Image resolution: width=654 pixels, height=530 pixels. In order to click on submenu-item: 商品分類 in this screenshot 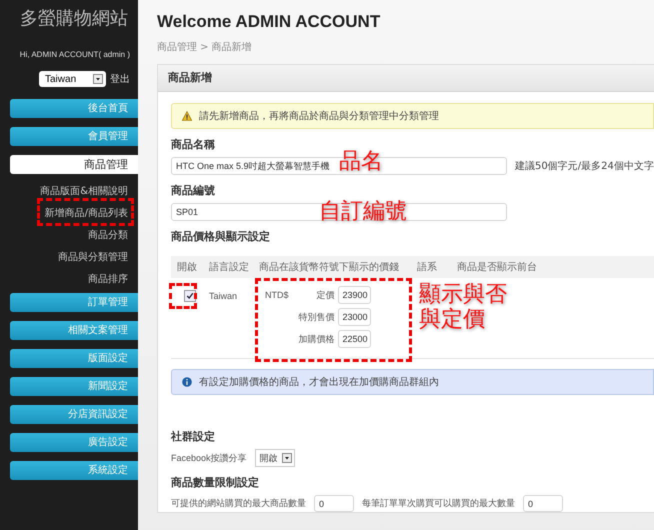, I will do `click(108, 235)`.